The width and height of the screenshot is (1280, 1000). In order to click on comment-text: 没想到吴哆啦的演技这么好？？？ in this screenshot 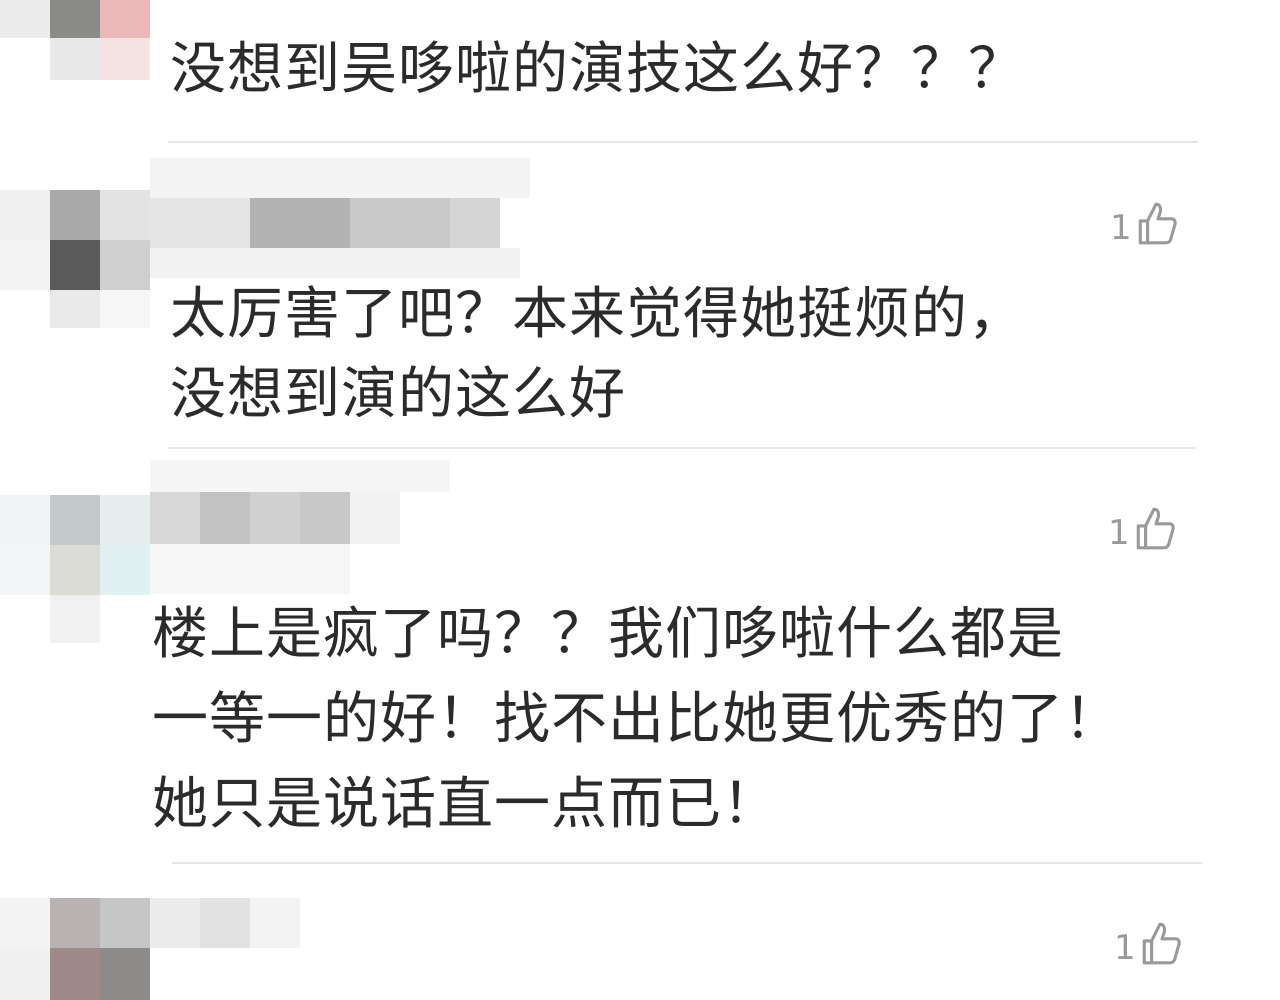, I will do `click(597, 69)`.